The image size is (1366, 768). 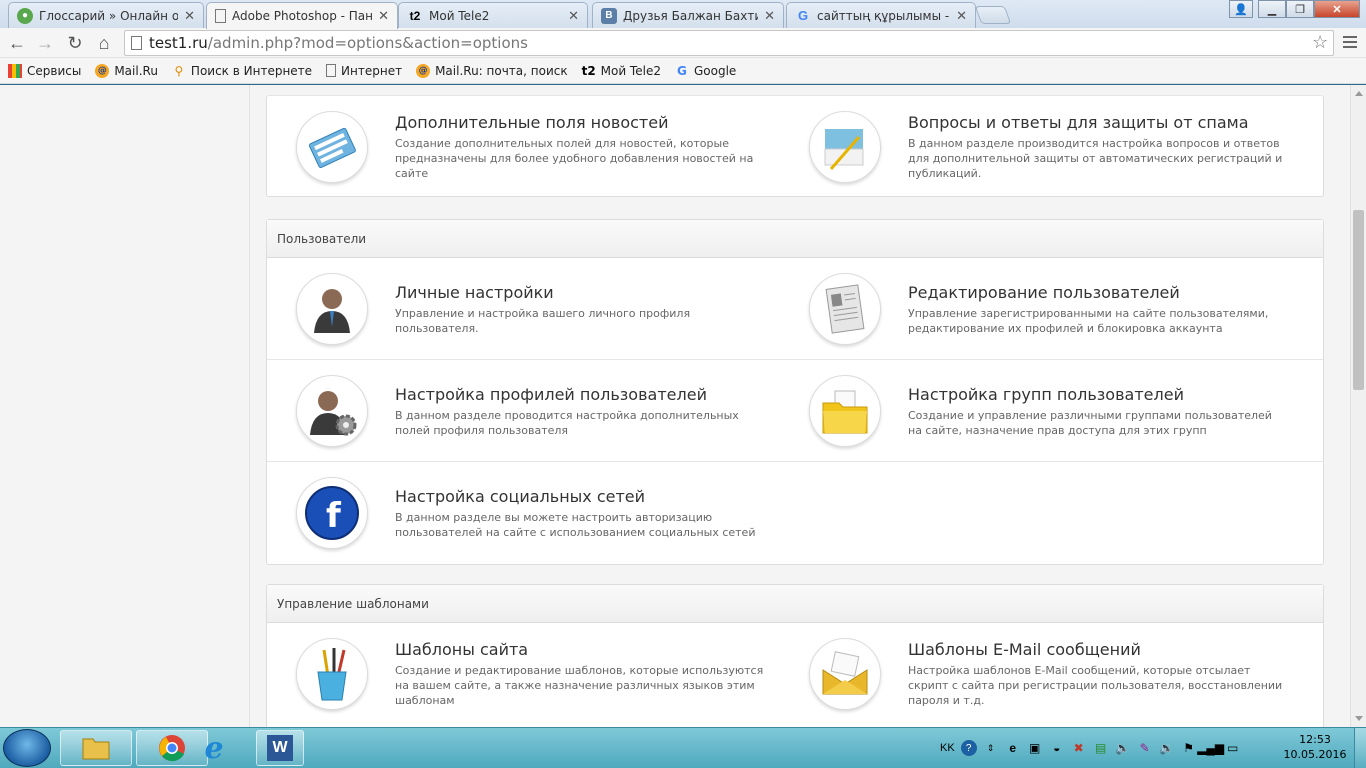 I want to click on bookmark-item: G Google, so click(x=705, y=71).